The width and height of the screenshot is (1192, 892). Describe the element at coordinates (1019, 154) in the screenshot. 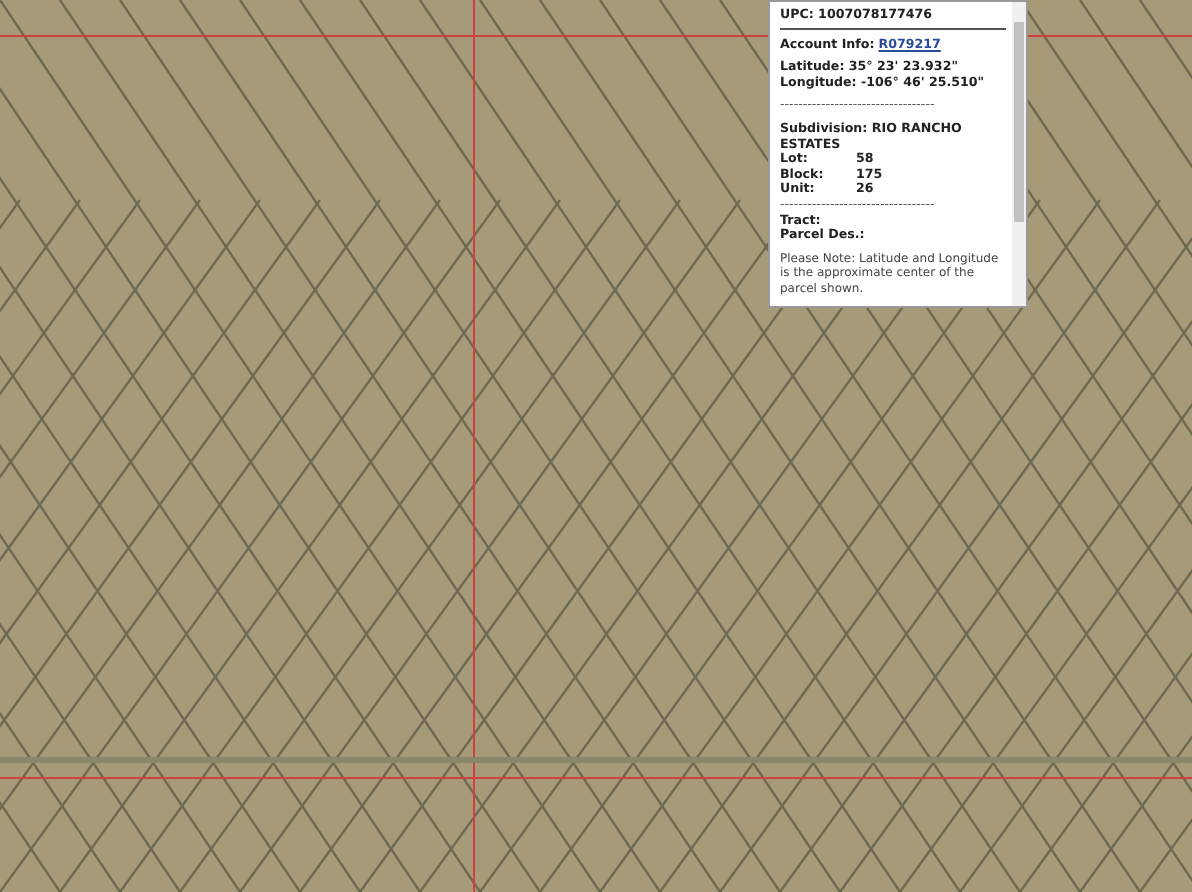

I see `scrollbar` at that location.